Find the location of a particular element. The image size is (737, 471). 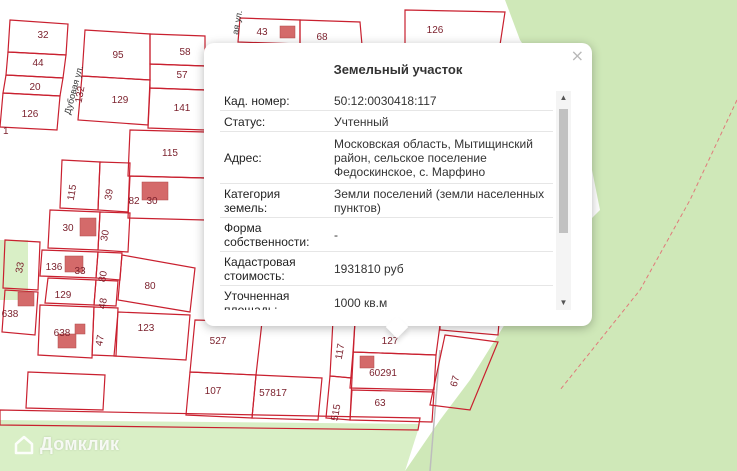

scrollbar: ▲ ▼ is located at coordinates (563, 200).